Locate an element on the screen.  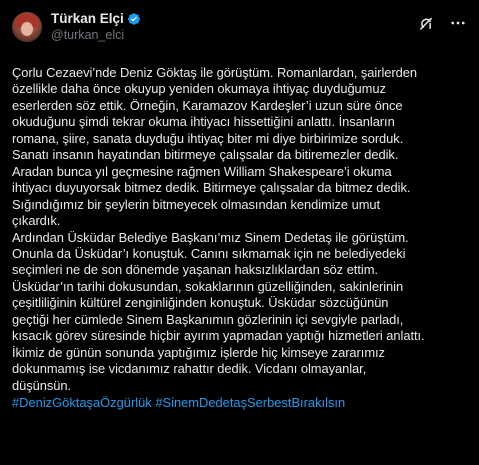
header-actions is located at coordinates (442, 23).